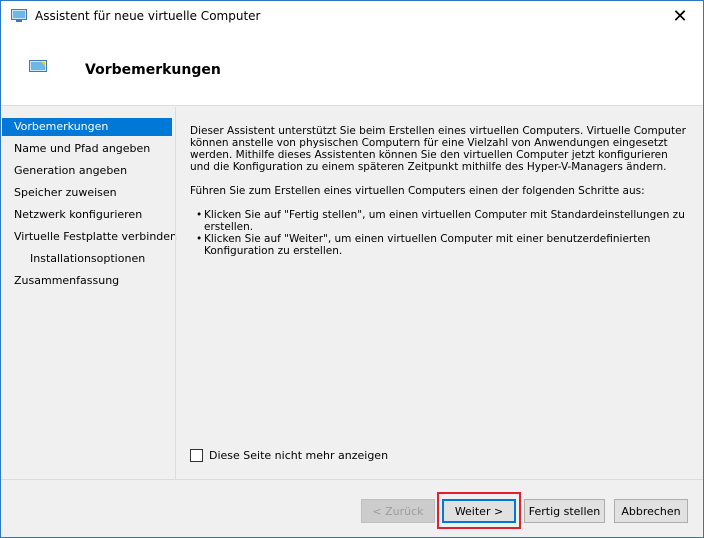 The width and height of the screenshot is (704, 538). Describe the element at coordinates (651, 511) in the screenshot. I see `cancel-button: Abbrechen` at that location.